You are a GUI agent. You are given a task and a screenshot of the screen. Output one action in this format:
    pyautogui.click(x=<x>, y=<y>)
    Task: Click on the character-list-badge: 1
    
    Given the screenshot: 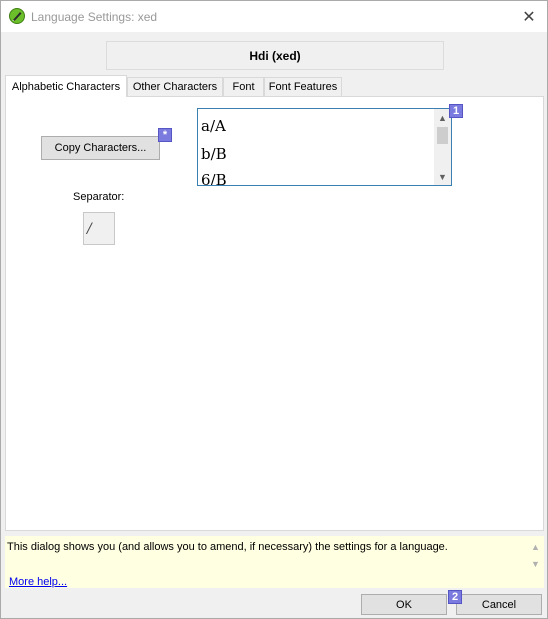 What is the action you would take?
    pyautogui.click(x=456, y=111)
    